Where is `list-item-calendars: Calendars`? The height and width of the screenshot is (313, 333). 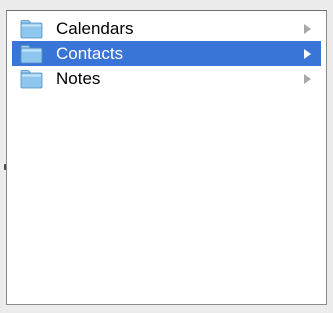 list-item-calendars: Calendars is located at coordinates (166, 28).